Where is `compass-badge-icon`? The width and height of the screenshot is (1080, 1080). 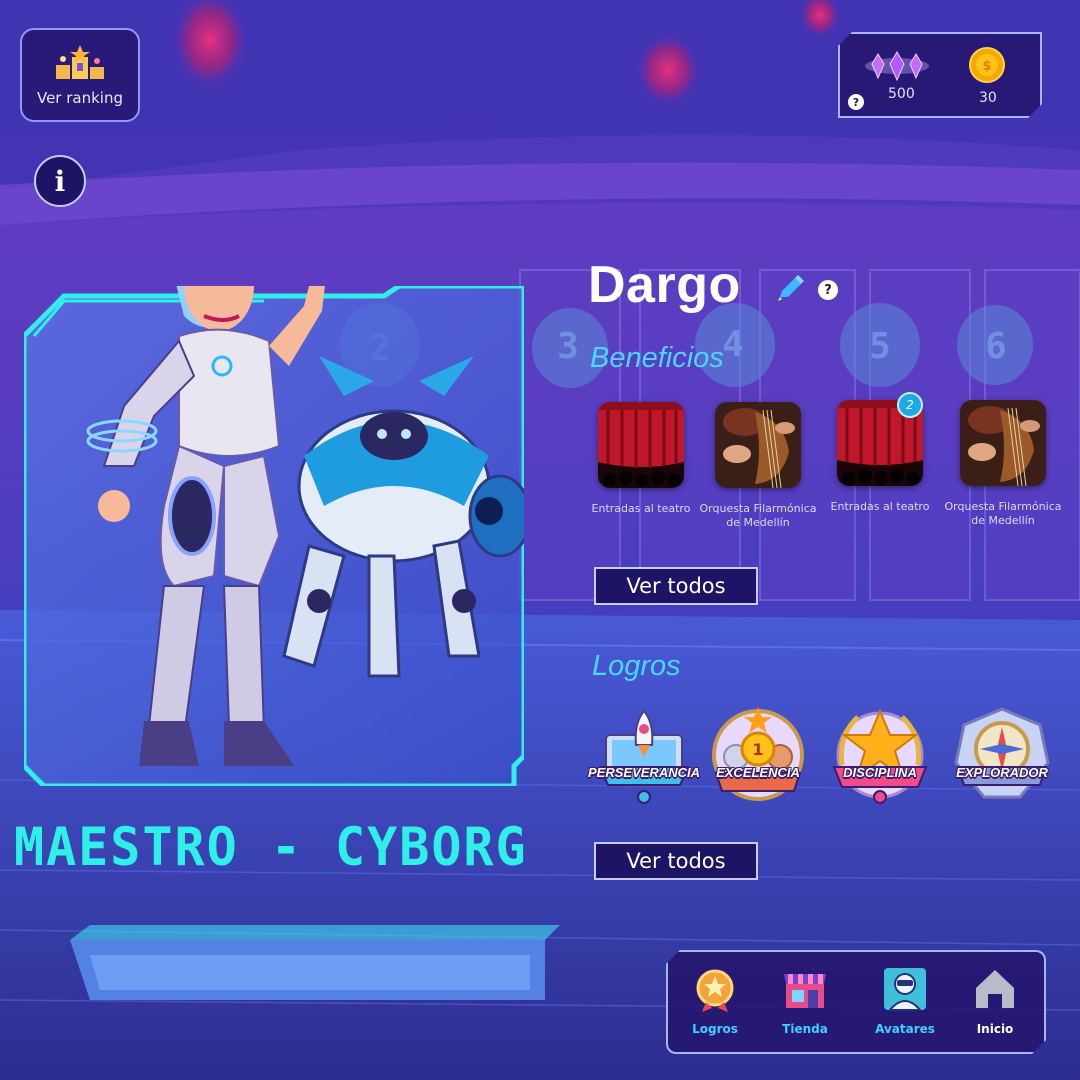
compass-badge-icon is located at coordinates (1002, 753).